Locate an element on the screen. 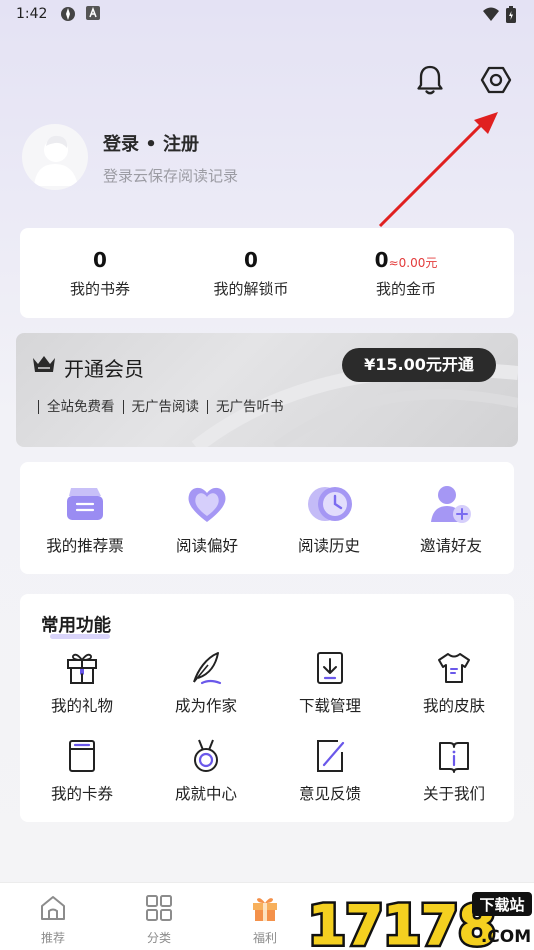 The height and width of the screenshot is (950, 534). quick-reading-history: 阅读历史 is located at coordinates (329, 518).